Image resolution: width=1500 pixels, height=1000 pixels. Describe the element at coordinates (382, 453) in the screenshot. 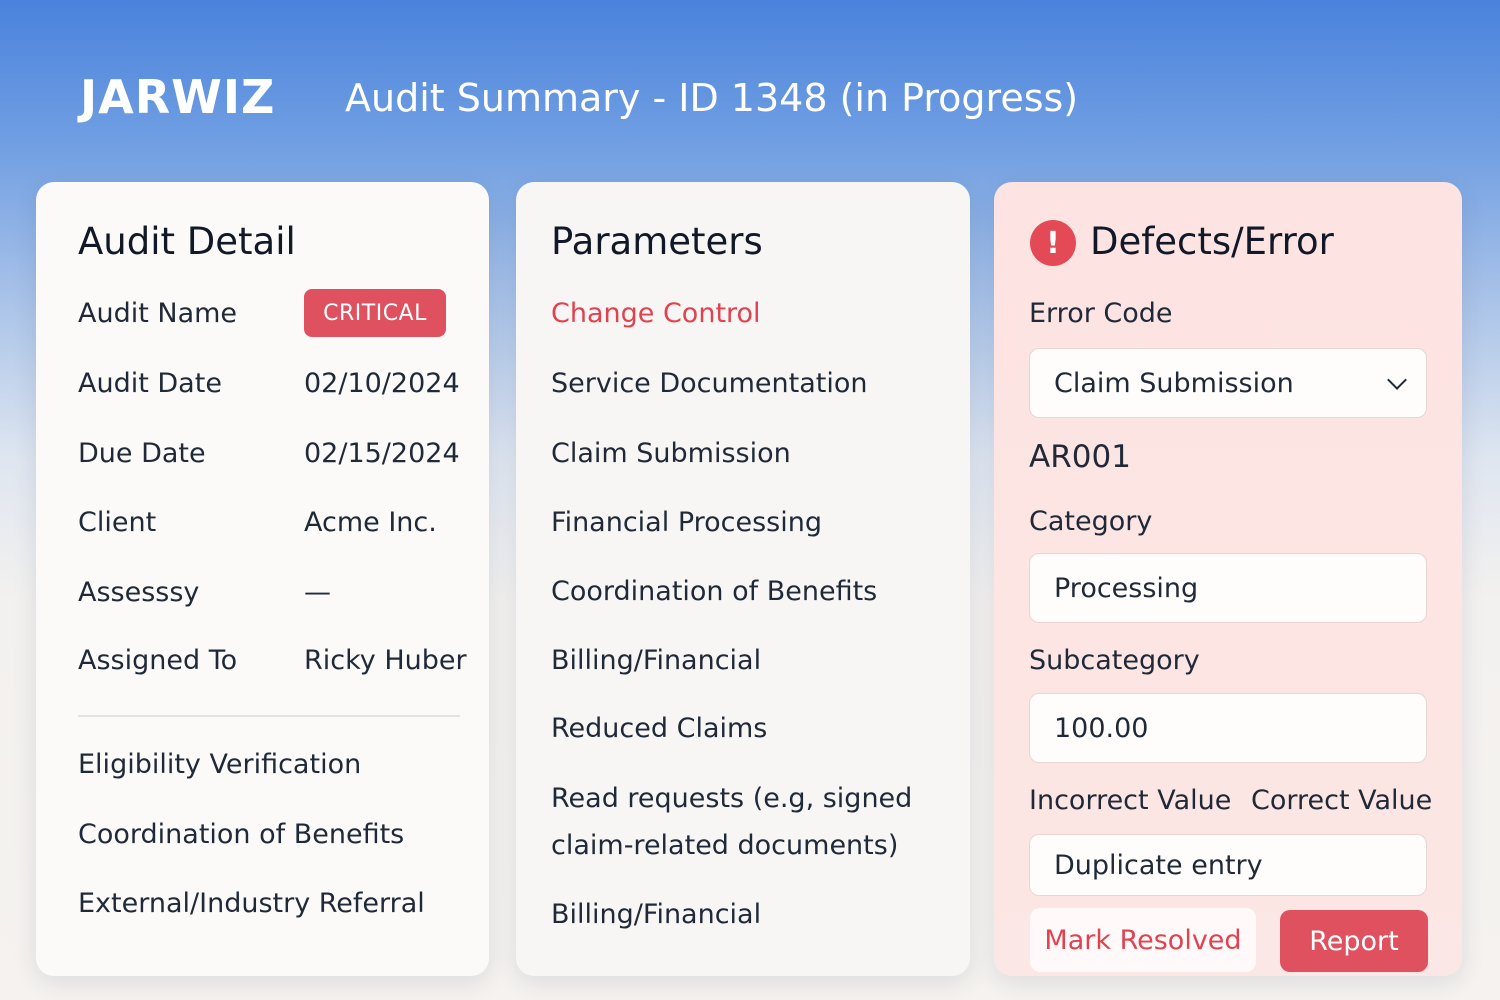

I see `due-date-value: 02/15/2024` at that location.